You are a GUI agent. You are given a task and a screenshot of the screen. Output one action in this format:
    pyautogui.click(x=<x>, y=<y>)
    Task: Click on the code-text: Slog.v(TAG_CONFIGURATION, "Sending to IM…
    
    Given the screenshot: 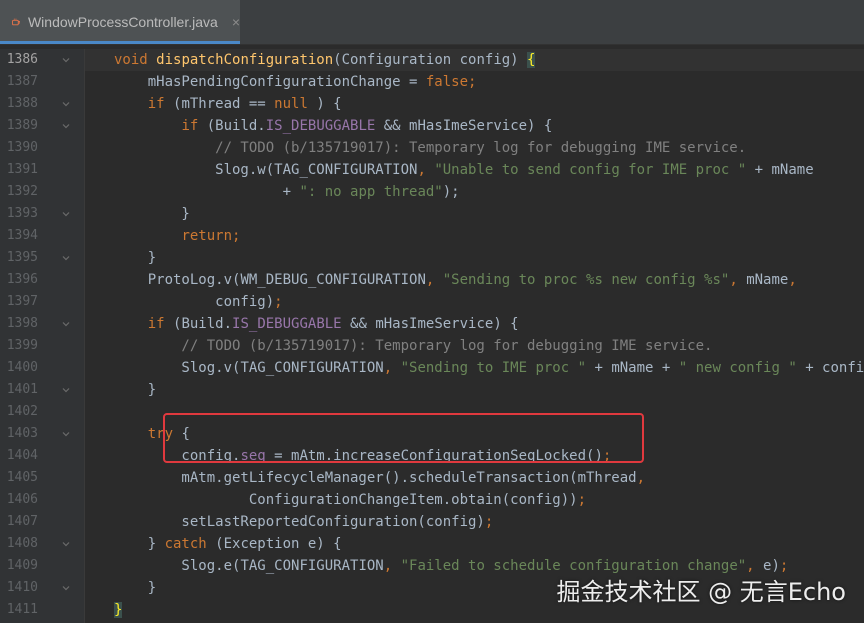 What is the action you would take?
    pyautogui.click(x=489, y=368)
    